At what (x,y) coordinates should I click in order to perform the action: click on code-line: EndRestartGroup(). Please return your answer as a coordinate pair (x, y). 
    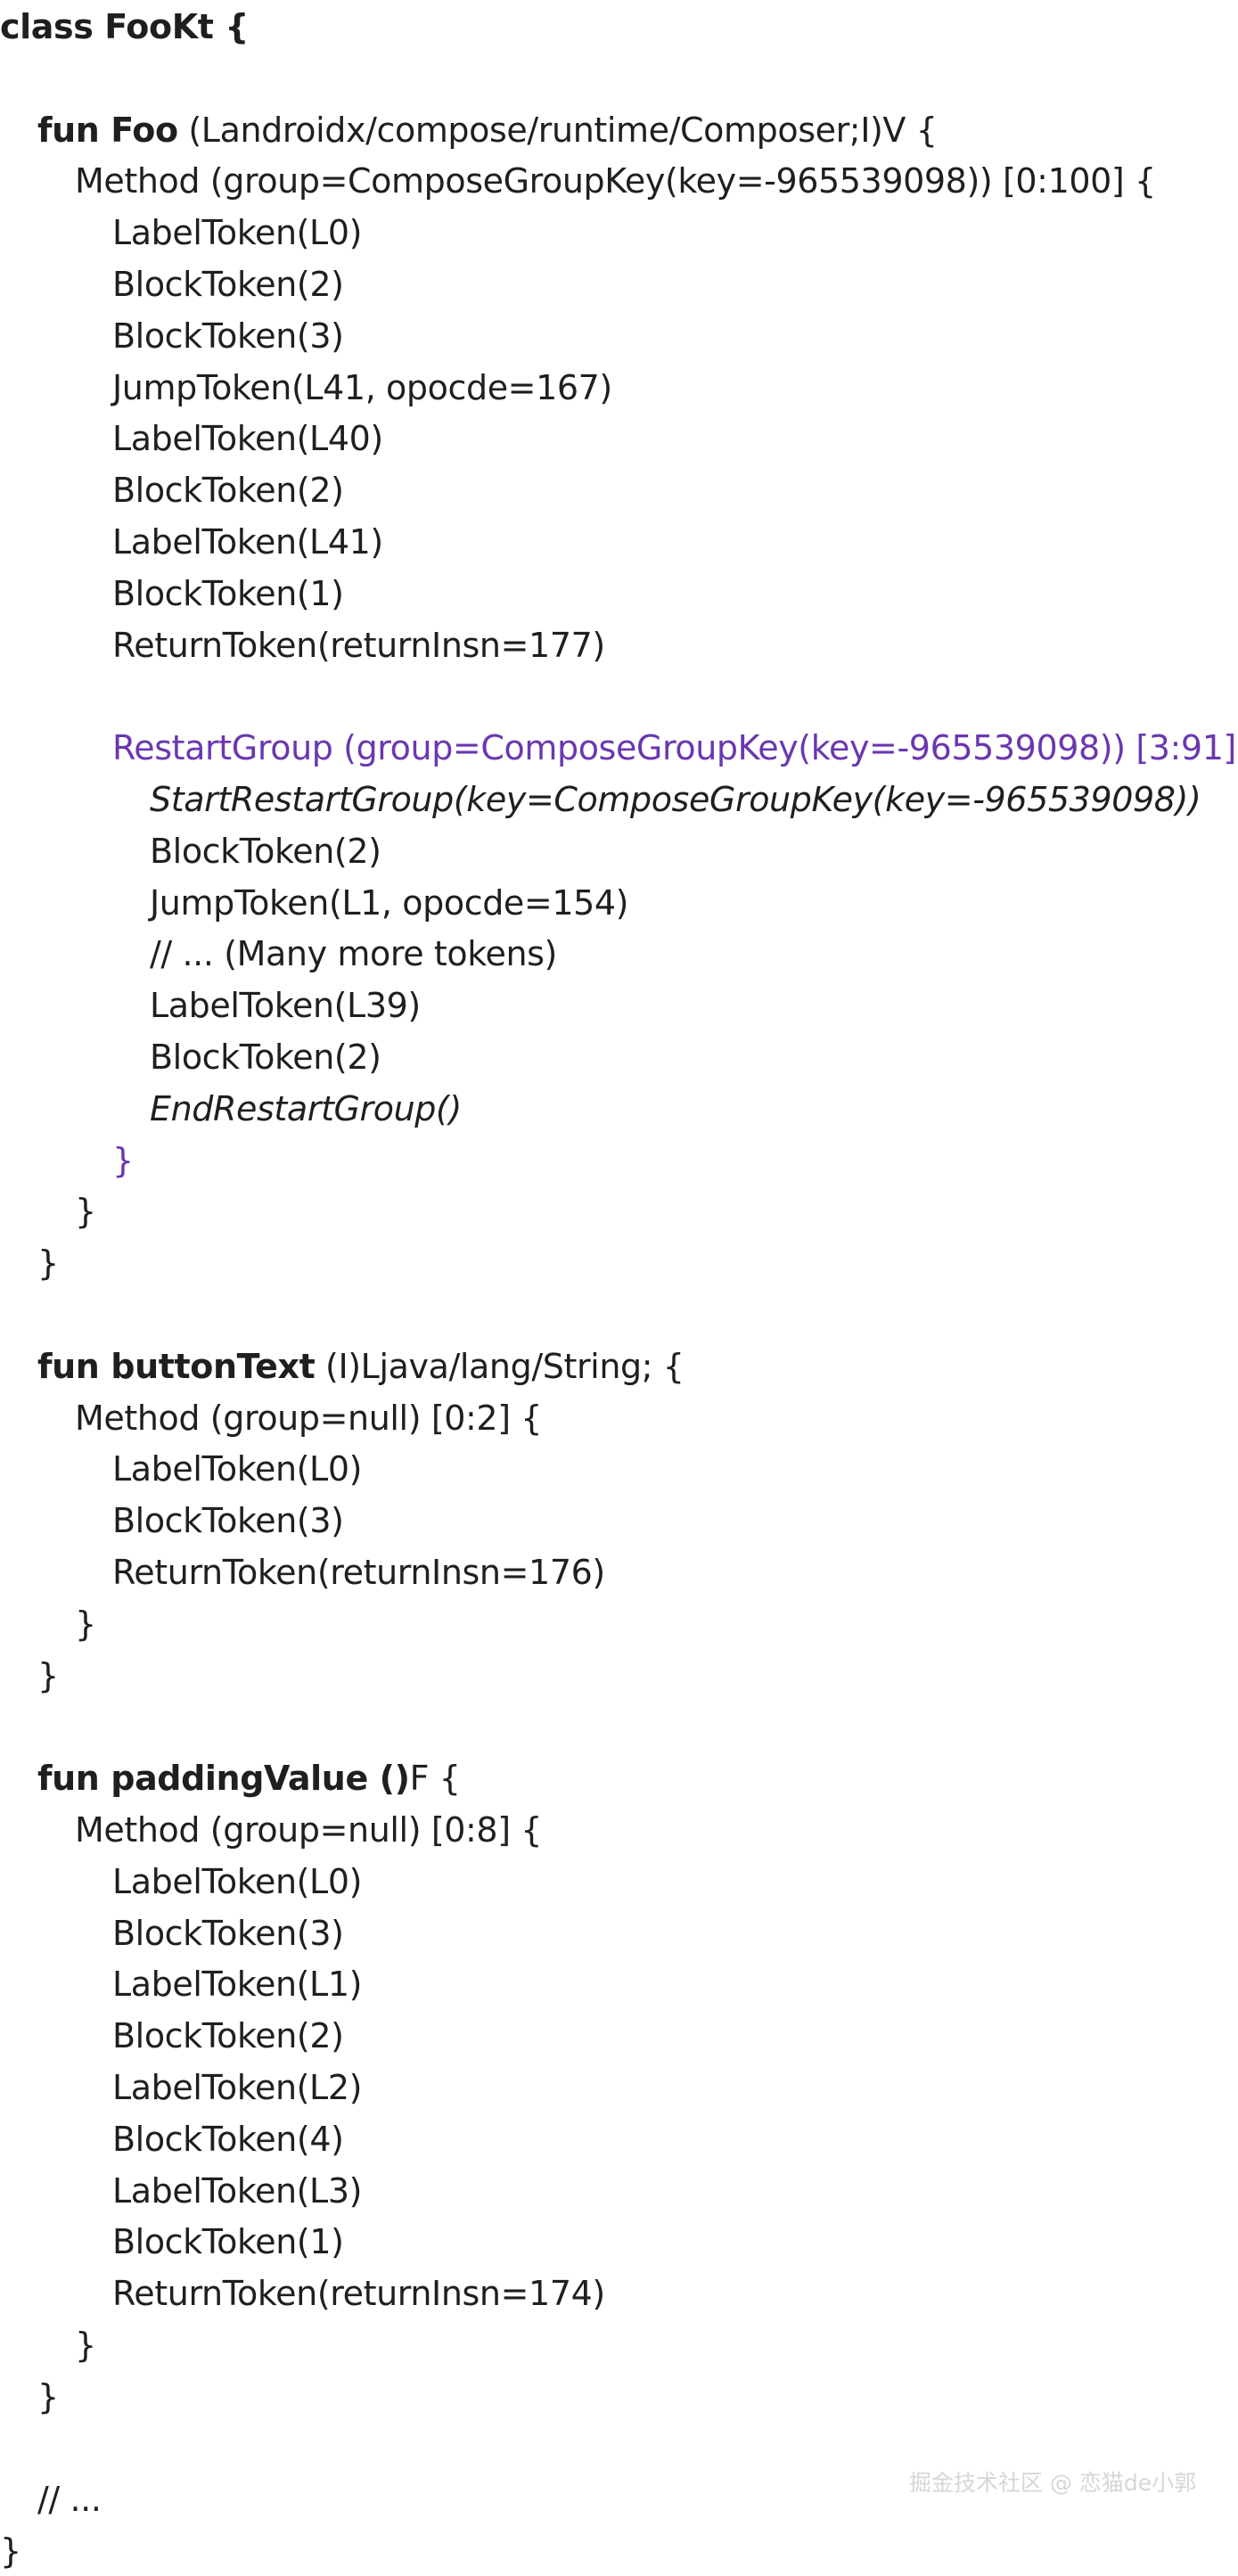
    Looking at the image, I should click on (306, 1109).